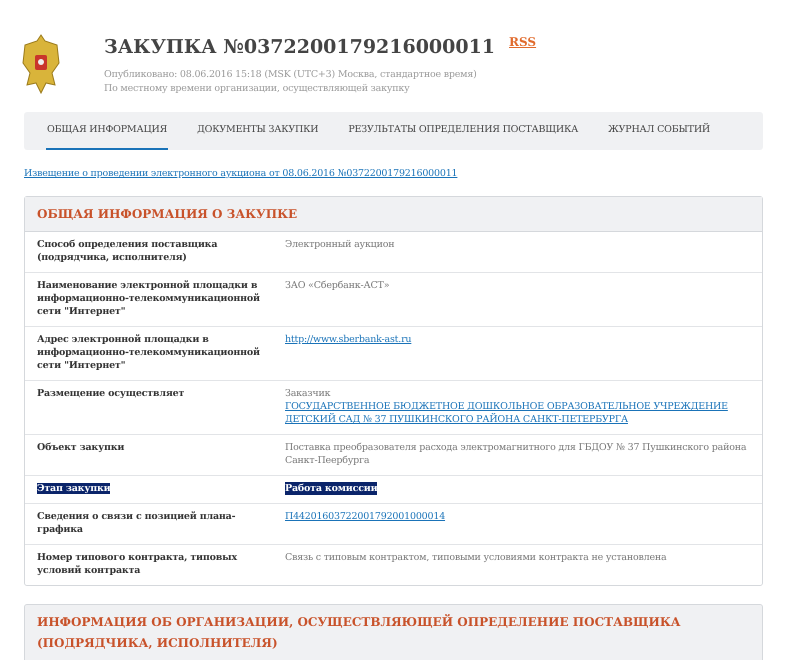  What do you see at coordinates (110, 393) in the screenshot?
I see `field-label: Размещение осуществляет` at bounding box center [110, 393].